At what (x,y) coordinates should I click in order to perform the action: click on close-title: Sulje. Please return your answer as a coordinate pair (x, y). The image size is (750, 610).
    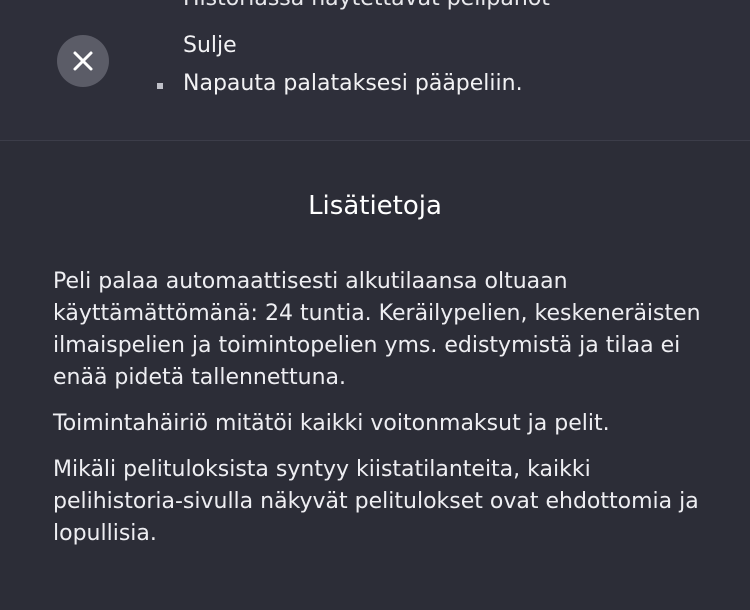
    Looking at the image, I should click on (210, 45).